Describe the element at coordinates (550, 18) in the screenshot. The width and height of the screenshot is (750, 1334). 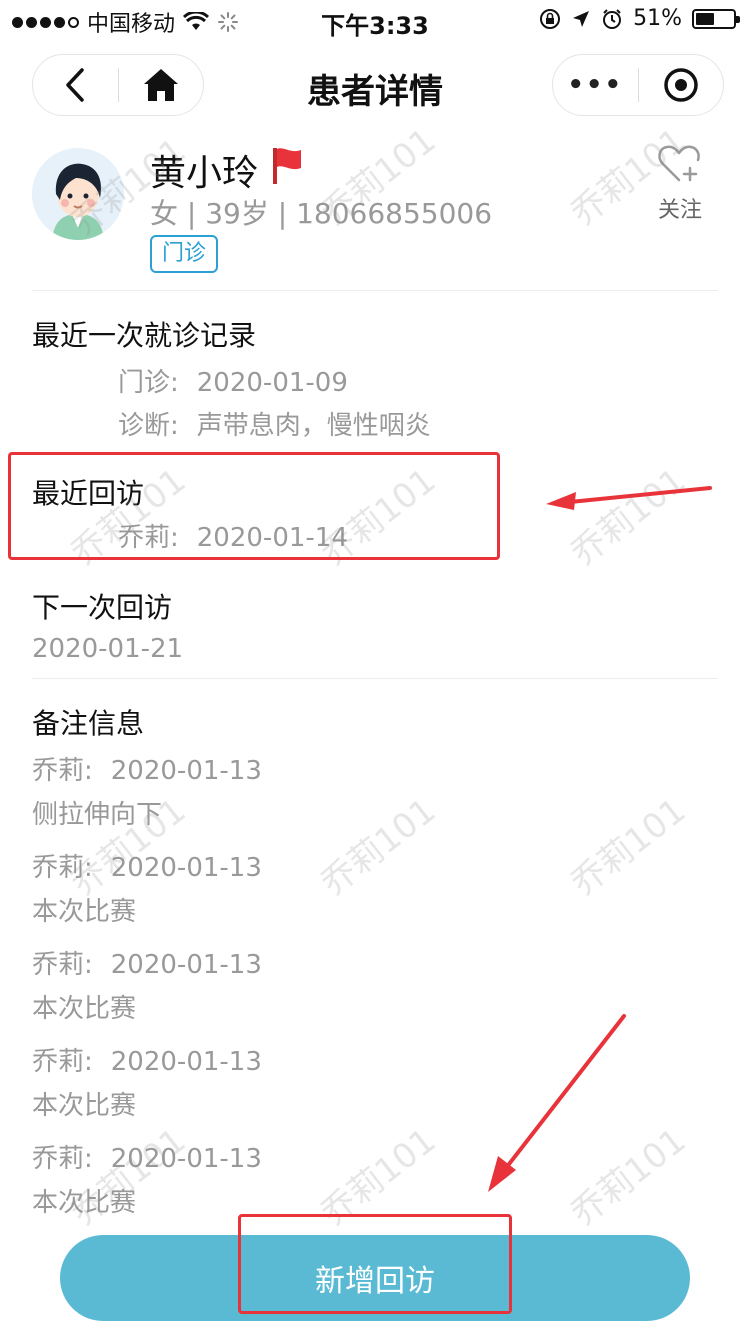
I see `orientation-lock-icon` at that location.